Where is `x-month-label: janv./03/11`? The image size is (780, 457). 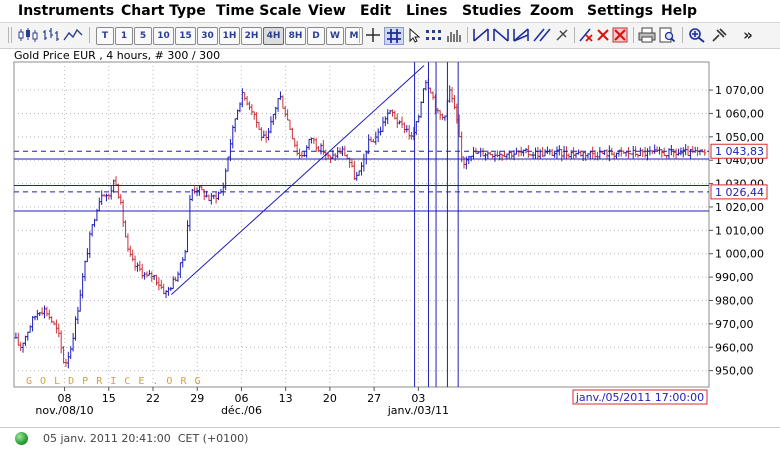 x-month-label: janv./03/11 is located at coordinates (418, 410).